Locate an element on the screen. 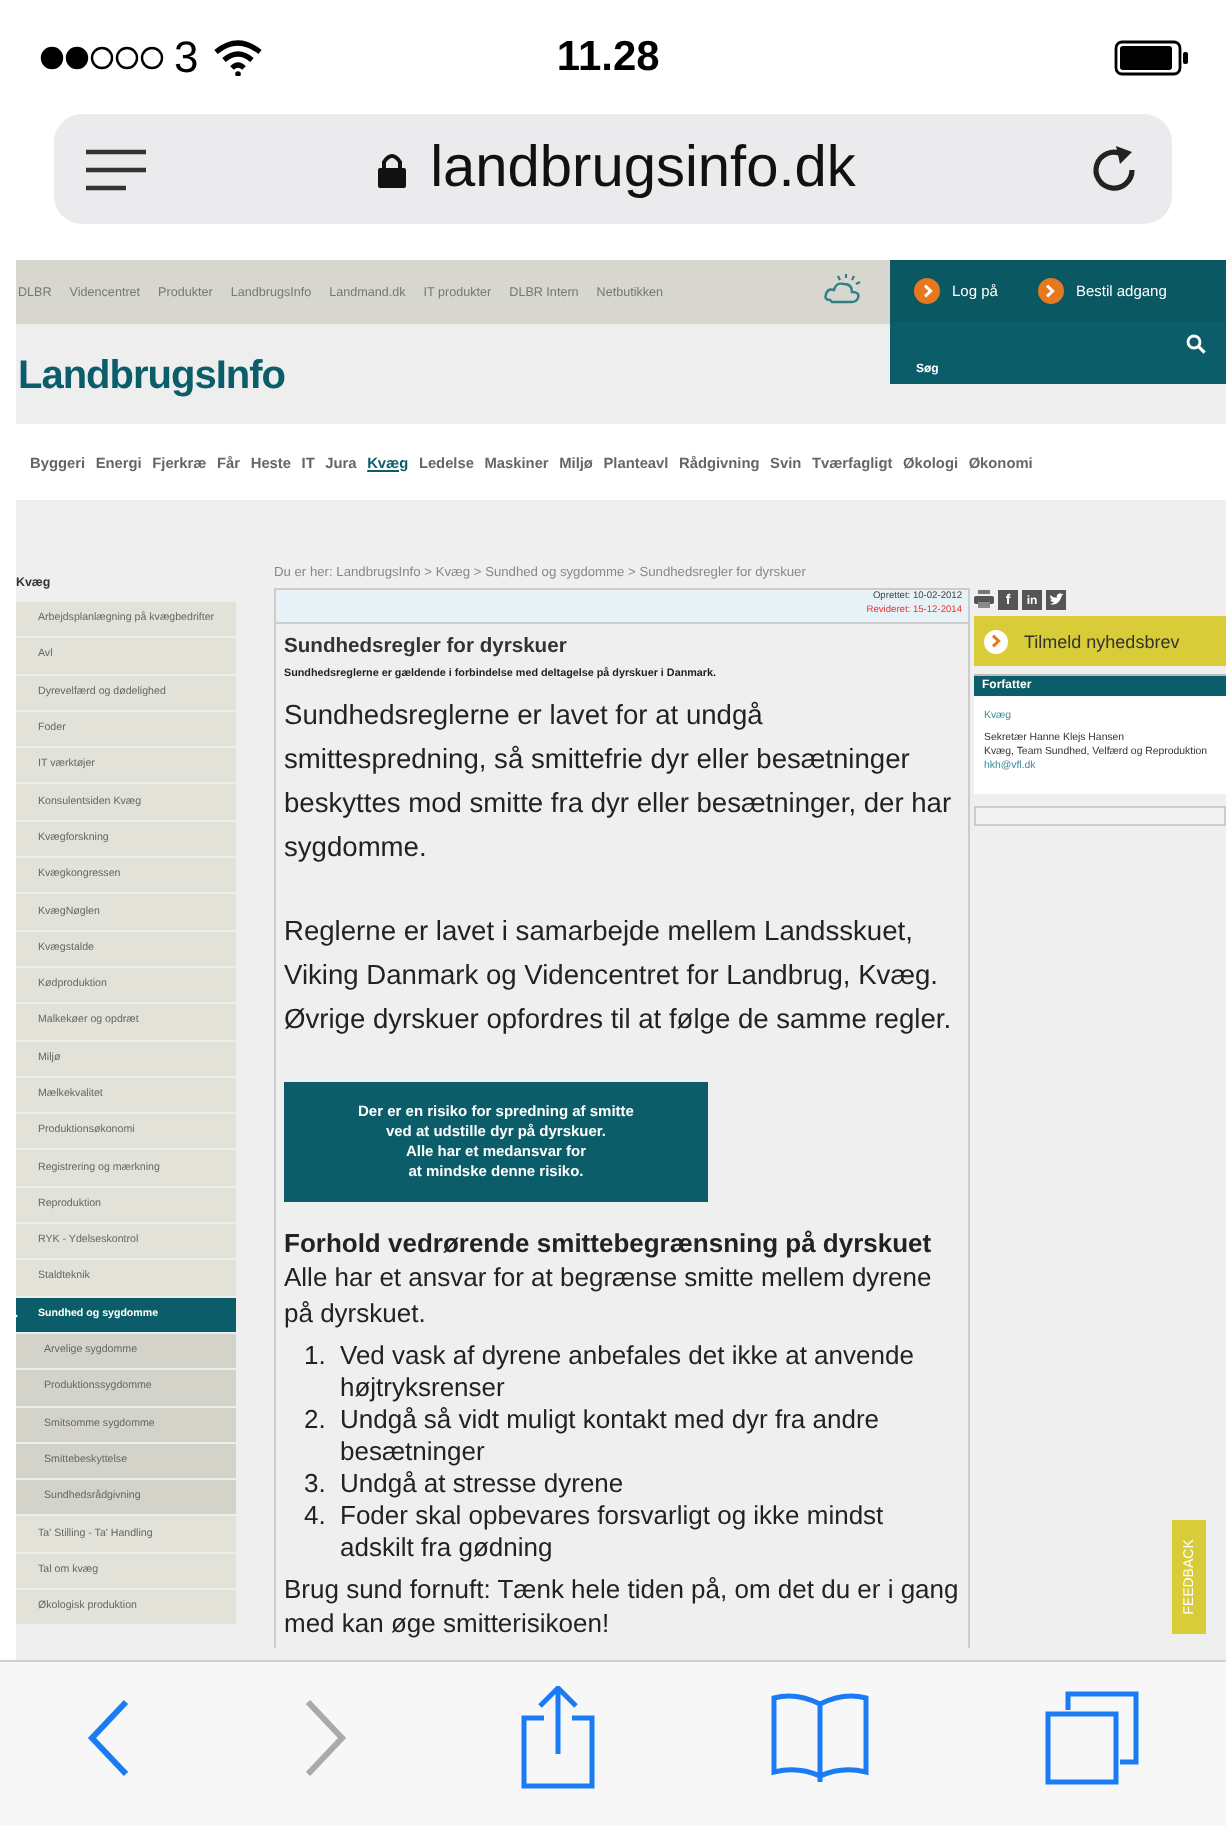 The width and height of the screenshot is (1226, 1826). open-book-icon is located at coordinates (820, 1738).